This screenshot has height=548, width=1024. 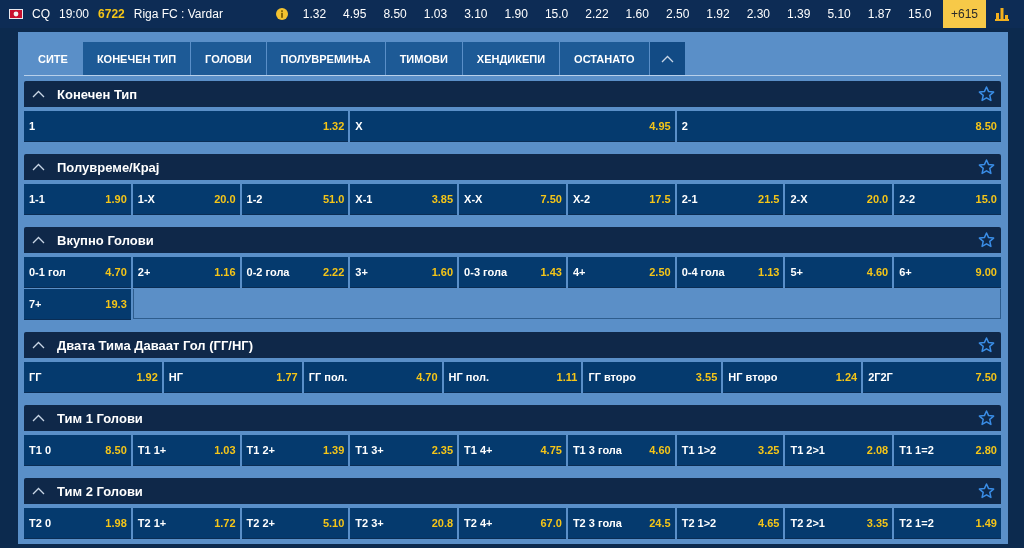 What do you see at coordinates (325, 58) in the screenshot?
I see `market-tab: ПОЛУВРЕМИЊА` at bounding box center [325, 58].